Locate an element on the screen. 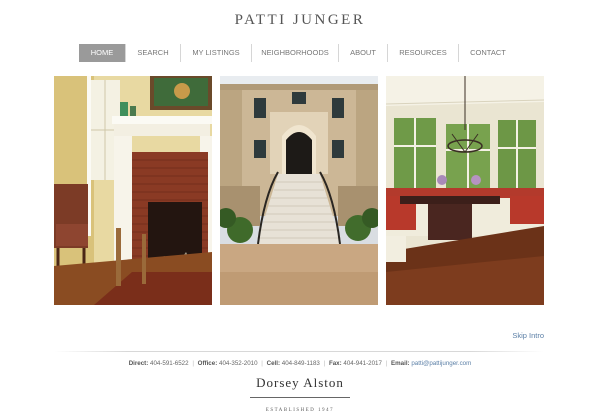 The height and width of the screenshot is (413, 600). nav-contact: CONTACT is located at coordinates (488, 53).